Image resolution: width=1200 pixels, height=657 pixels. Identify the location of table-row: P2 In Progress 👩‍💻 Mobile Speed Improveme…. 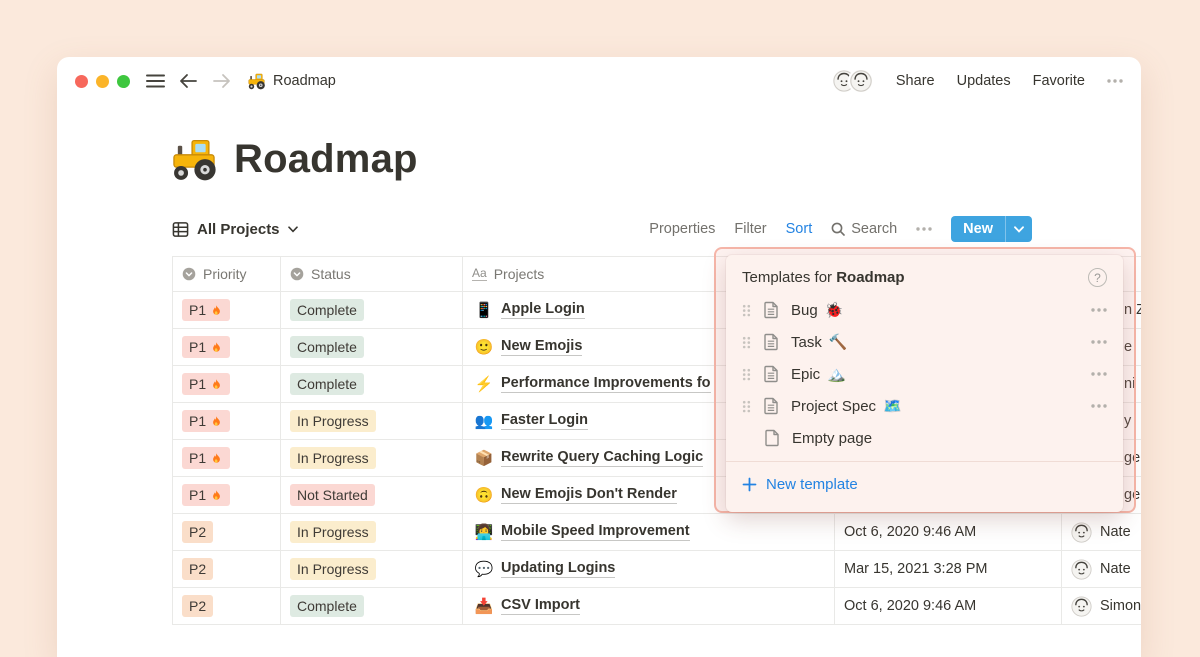
(656, 532).